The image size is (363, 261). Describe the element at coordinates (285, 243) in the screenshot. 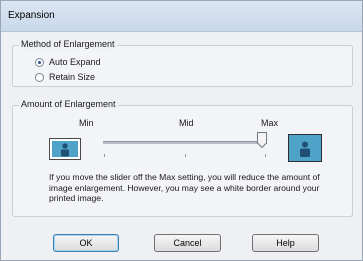

I see `help-button: Help` at that location.